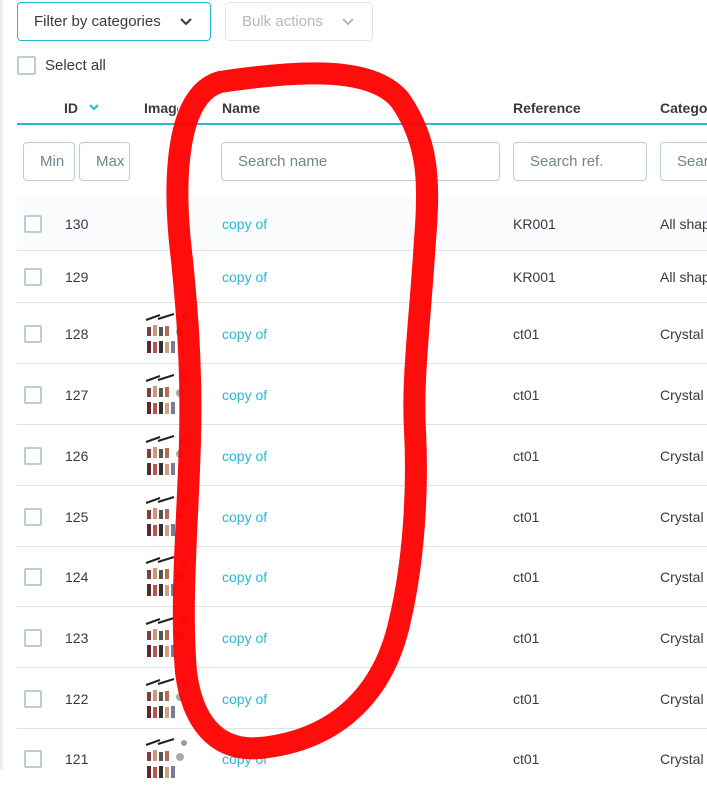  I want to click on bulk-actions-button: Bulk actions, so click(299, 21).